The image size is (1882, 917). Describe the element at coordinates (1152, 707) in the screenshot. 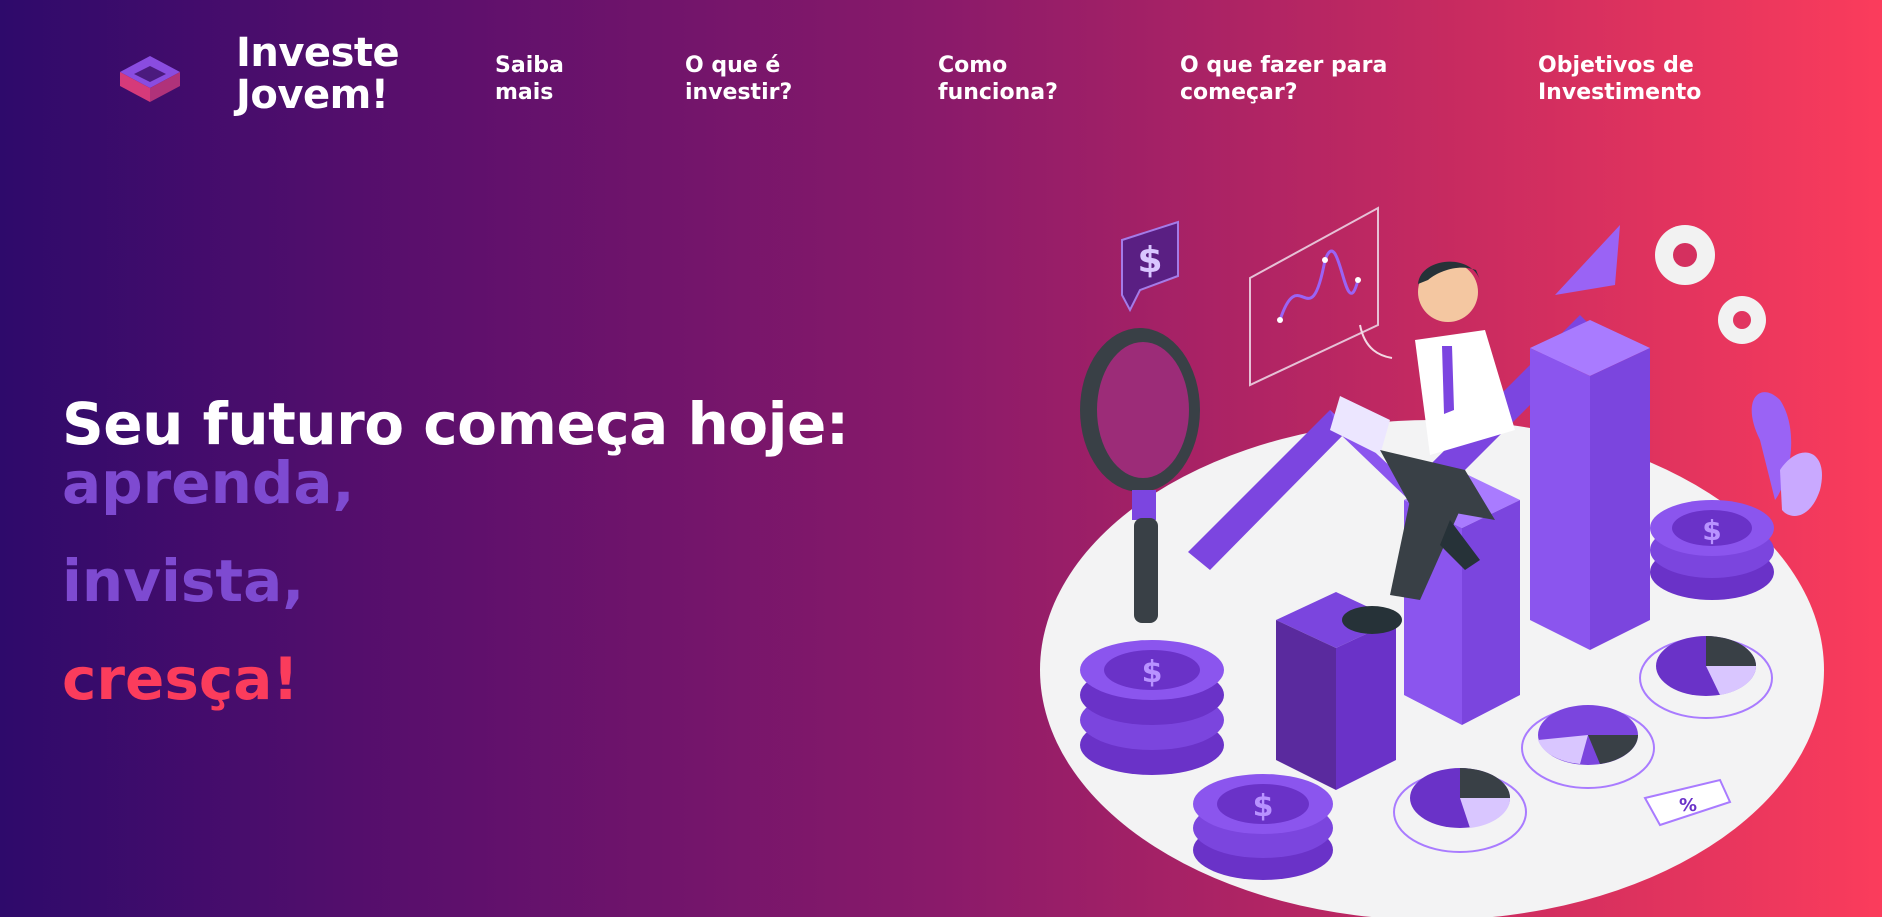

I see `coin-stack-left: $` at that location.